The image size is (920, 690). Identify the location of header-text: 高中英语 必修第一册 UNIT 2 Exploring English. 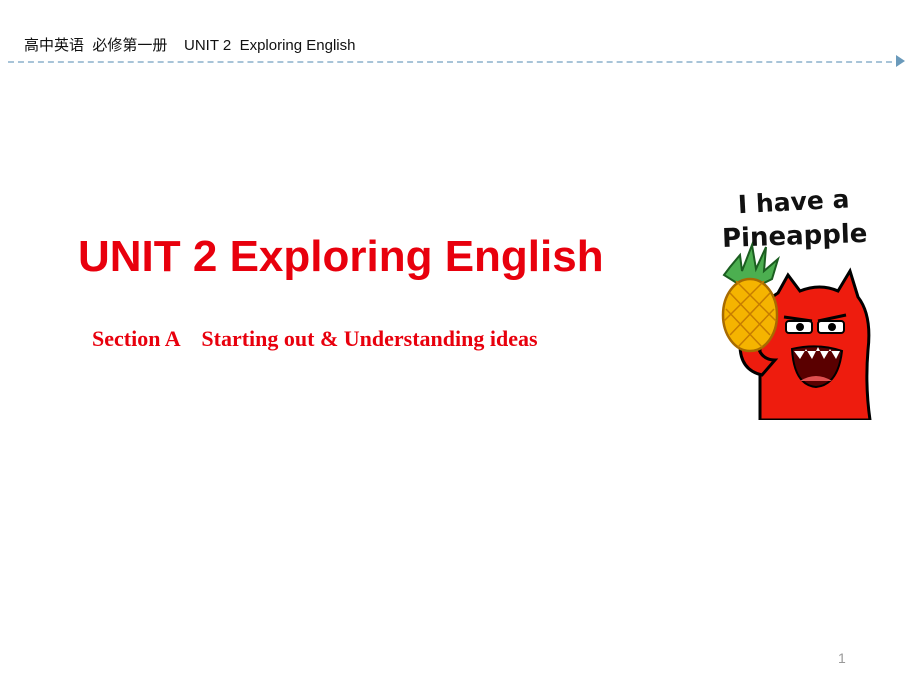
(190, 45).